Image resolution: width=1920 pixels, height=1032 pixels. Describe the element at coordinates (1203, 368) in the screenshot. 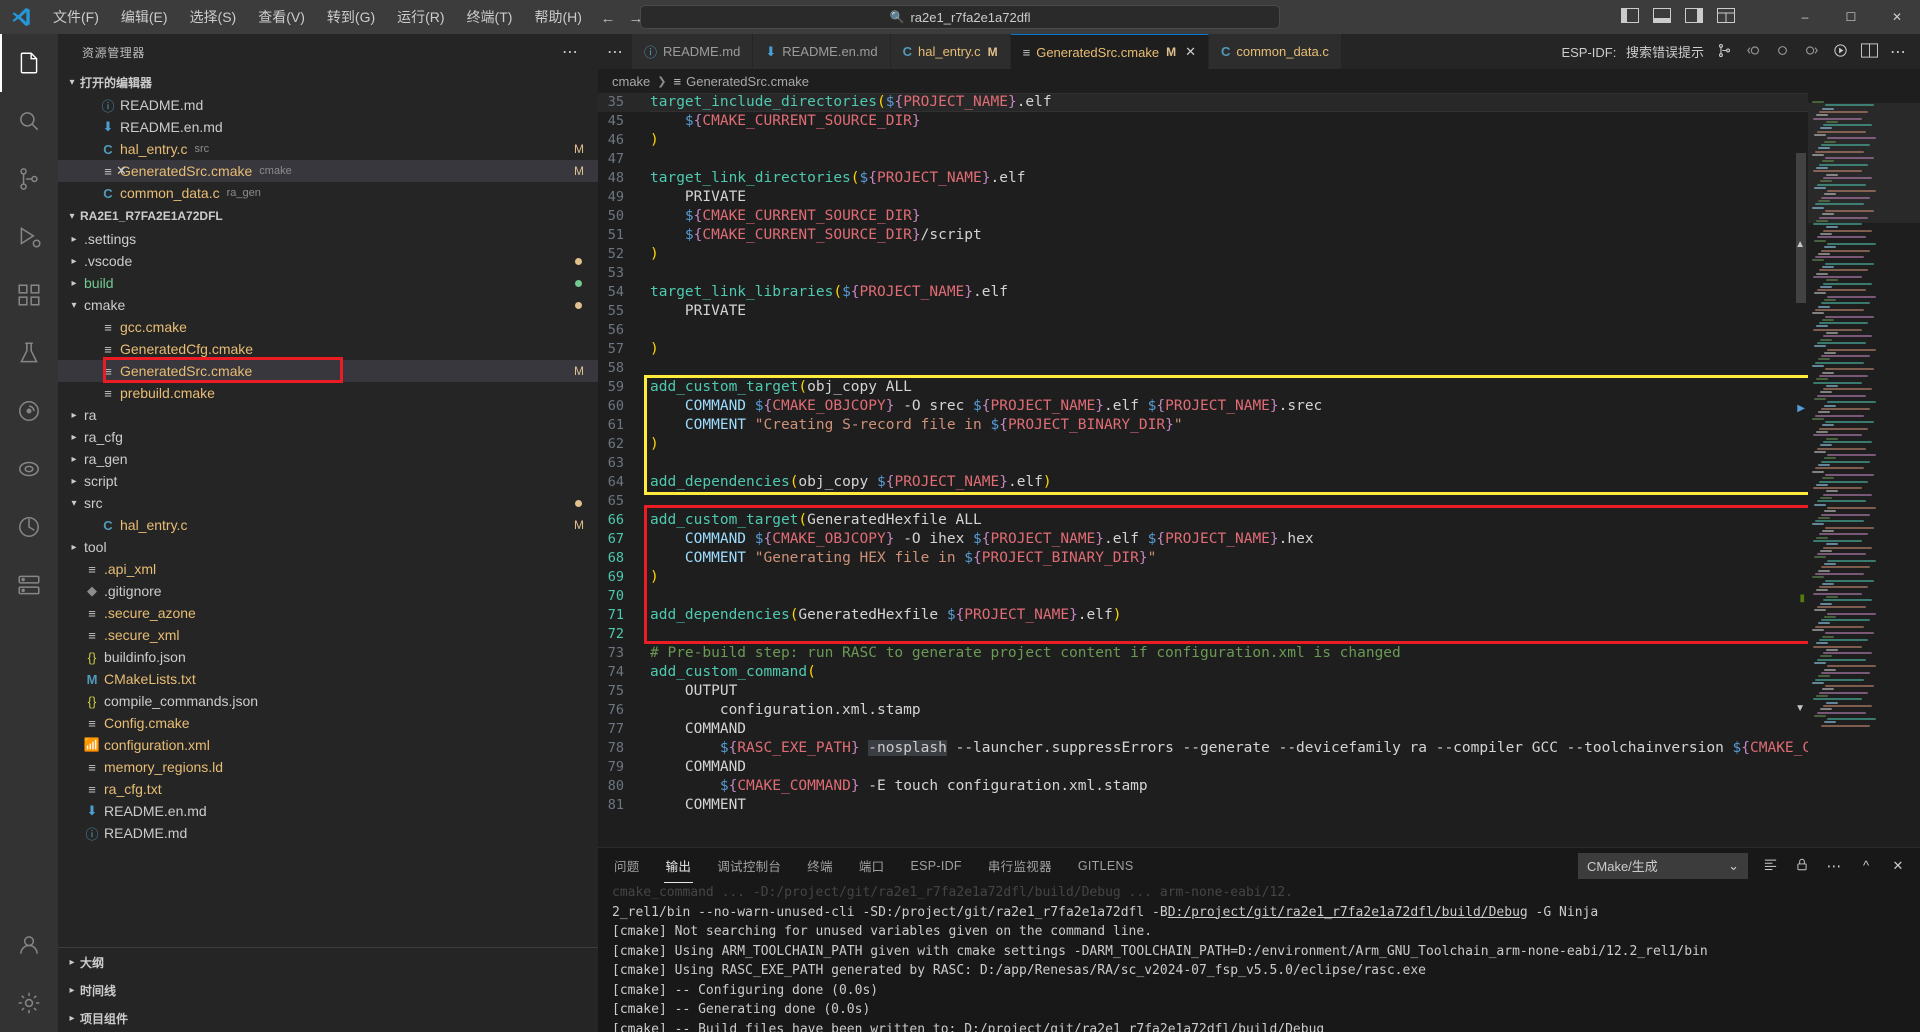

I see `code-line: 58` at that location.